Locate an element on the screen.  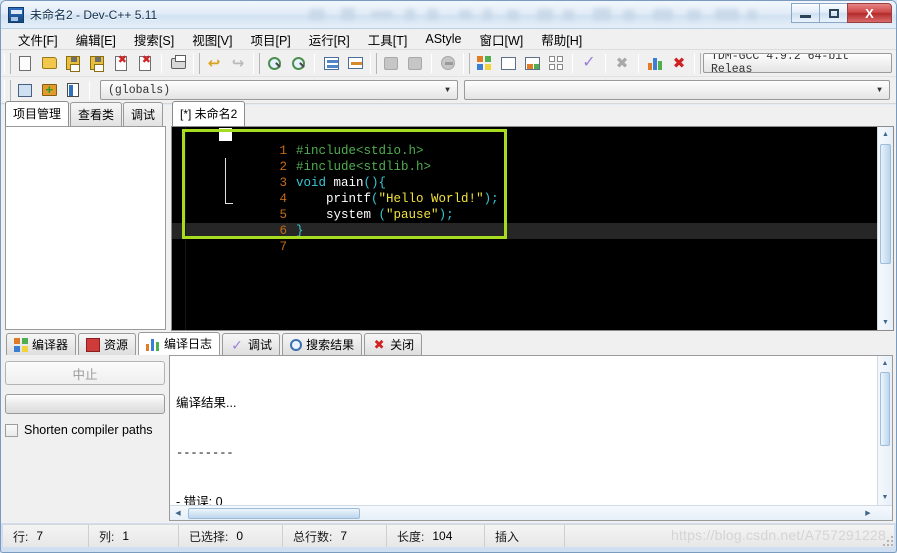
redo-icon: ↪ is located at coordinates (238, 63).